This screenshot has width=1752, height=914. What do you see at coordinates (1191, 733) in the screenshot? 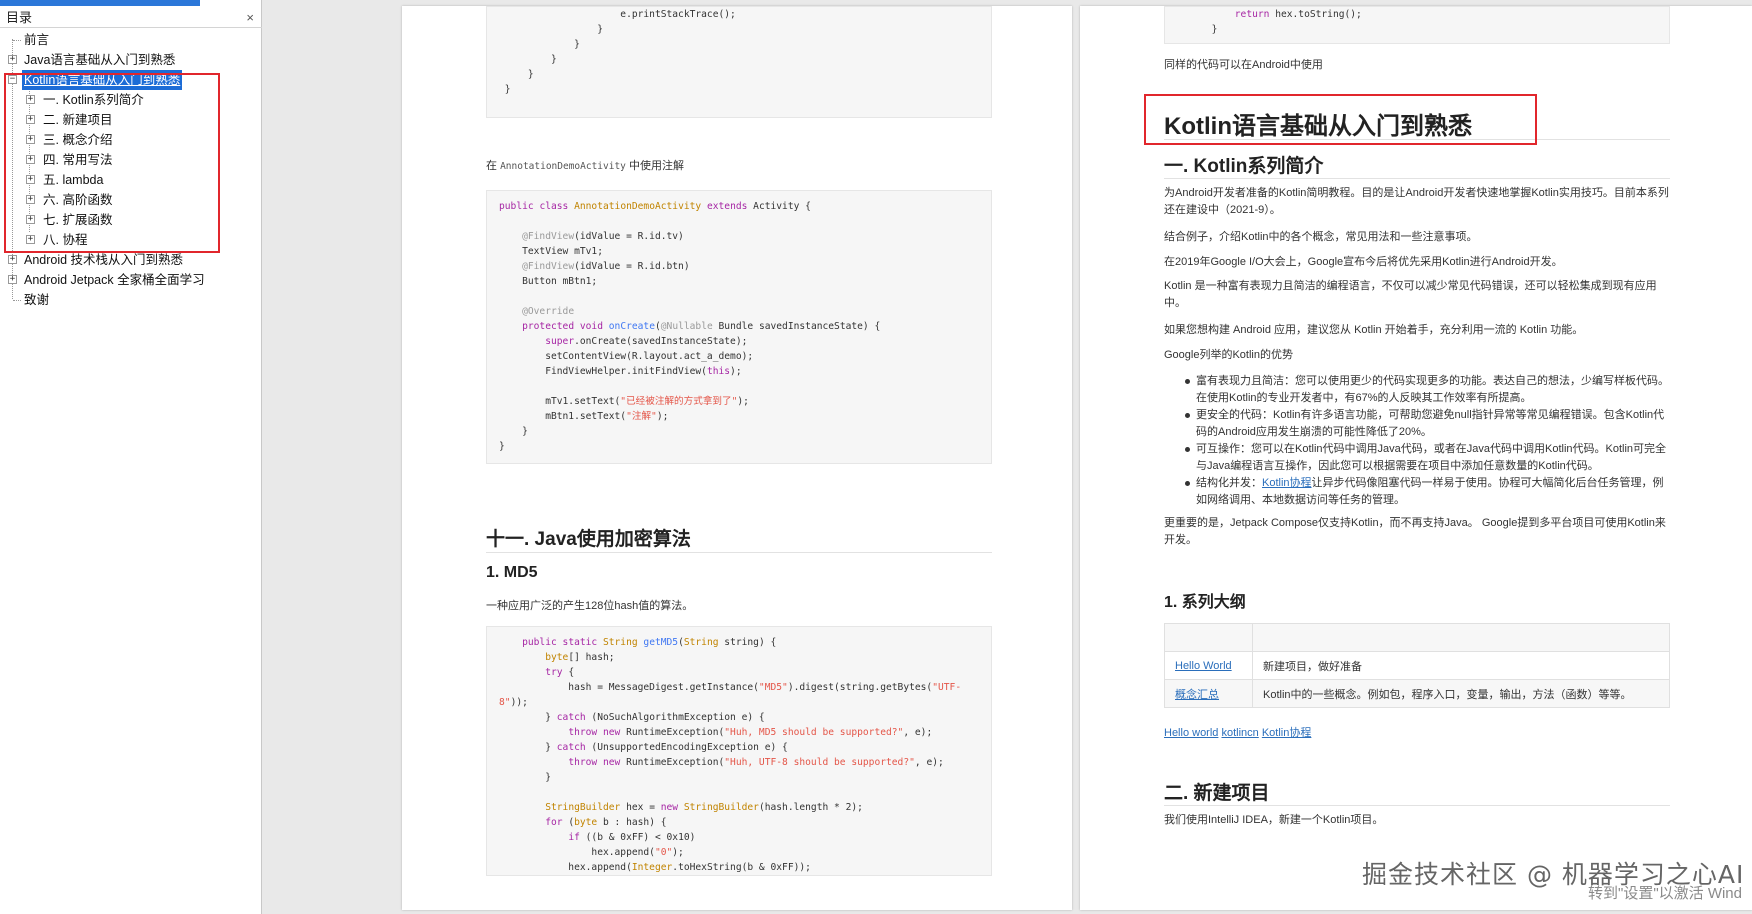
I see `hello-world-ref-link: Hello world` at bounding box center [1191, 733].